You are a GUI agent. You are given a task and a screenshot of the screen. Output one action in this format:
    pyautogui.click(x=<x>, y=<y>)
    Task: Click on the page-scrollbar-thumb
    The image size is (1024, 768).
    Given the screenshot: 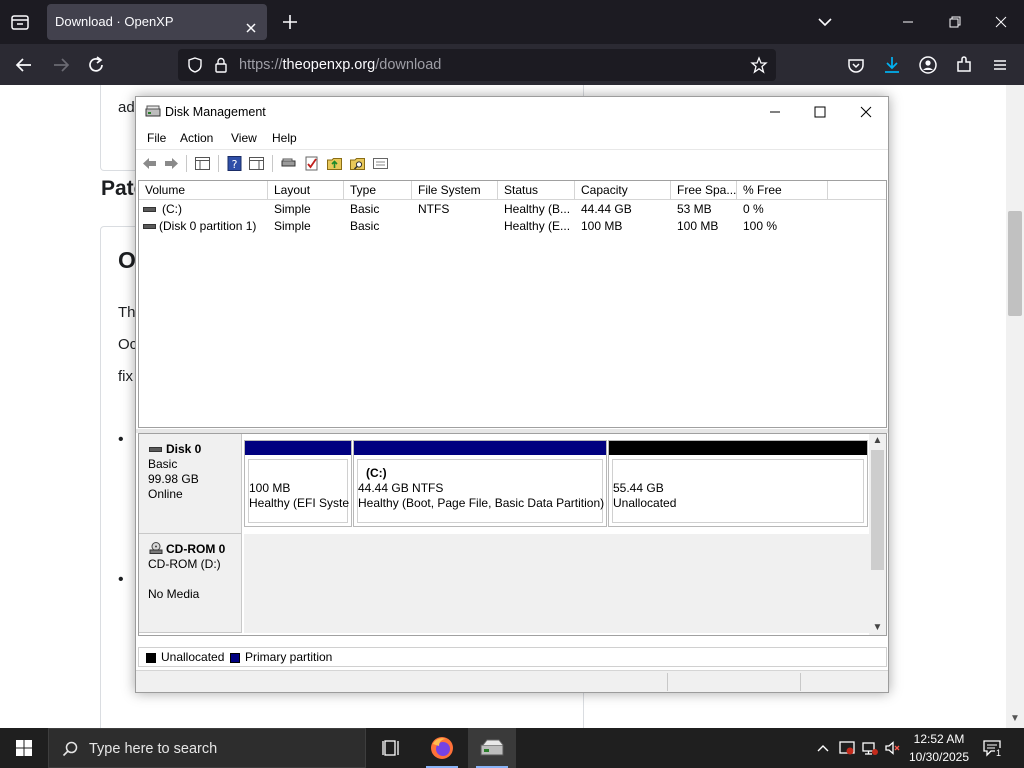 What is the action you would take?
    pyautogui.click(x=1015, y=263)
    